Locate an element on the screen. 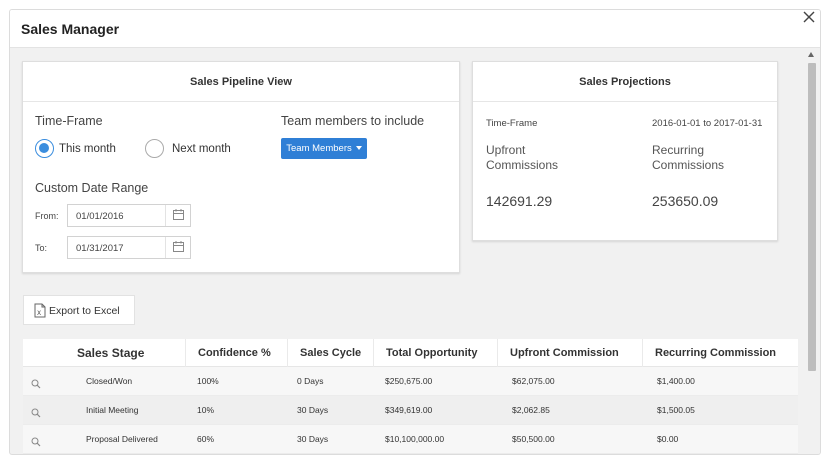  header-sales-stage: Sales Stage is located at coordinates (124, 353).